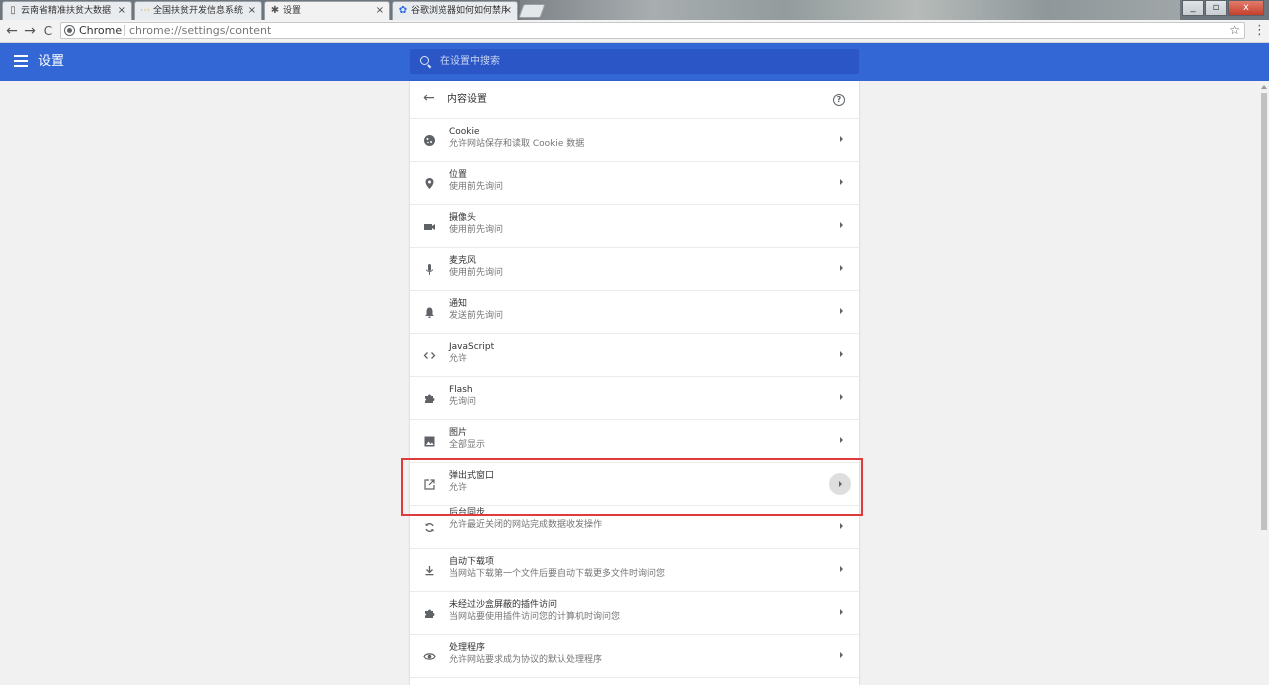 This screenshot has height=685, width=1269. I want to click on setting-row-unsandboxed-plugins: 未经过沙盒屏蔽的插件访问 当网站要使用插件访问您的计算机时询问您, so click(634, 613).